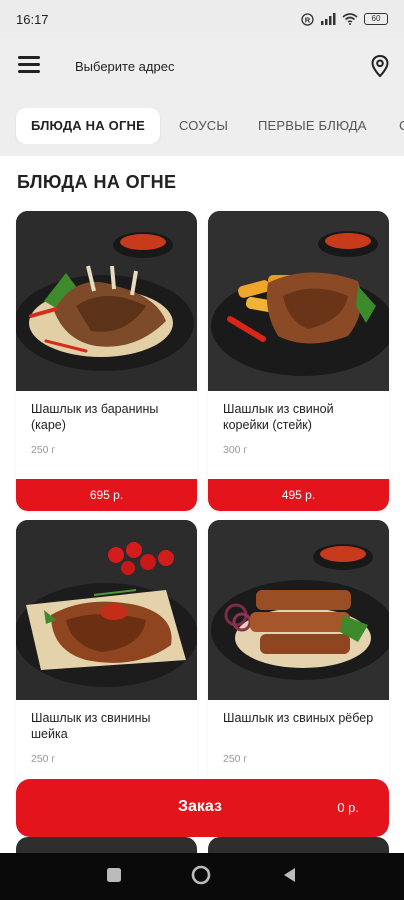 This screenshot has width=404, height=900. I want to click on system-nav-bar, so click(202, 876).